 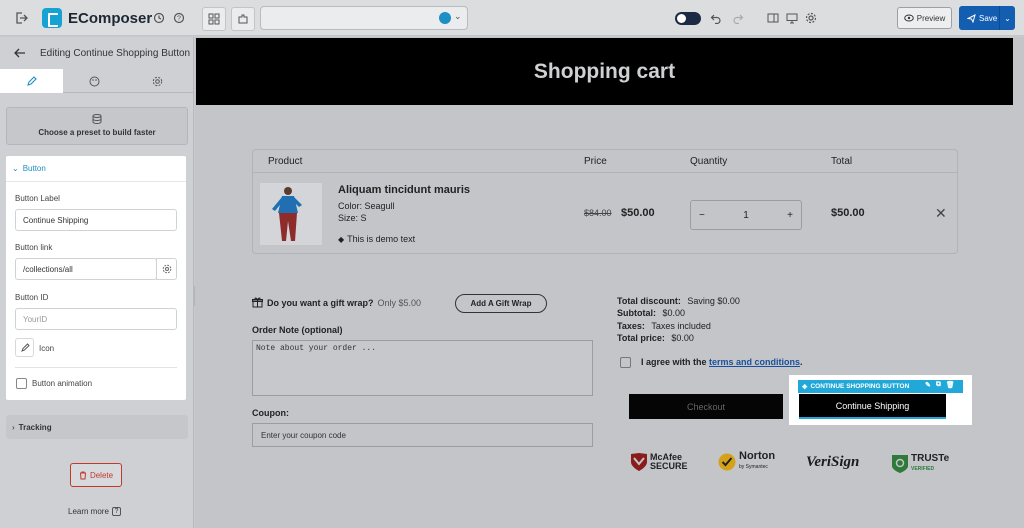 What do you see at coordinates (257, 302) in the screenshot?
I see `gift-icon` at bounding box center [257, 302].